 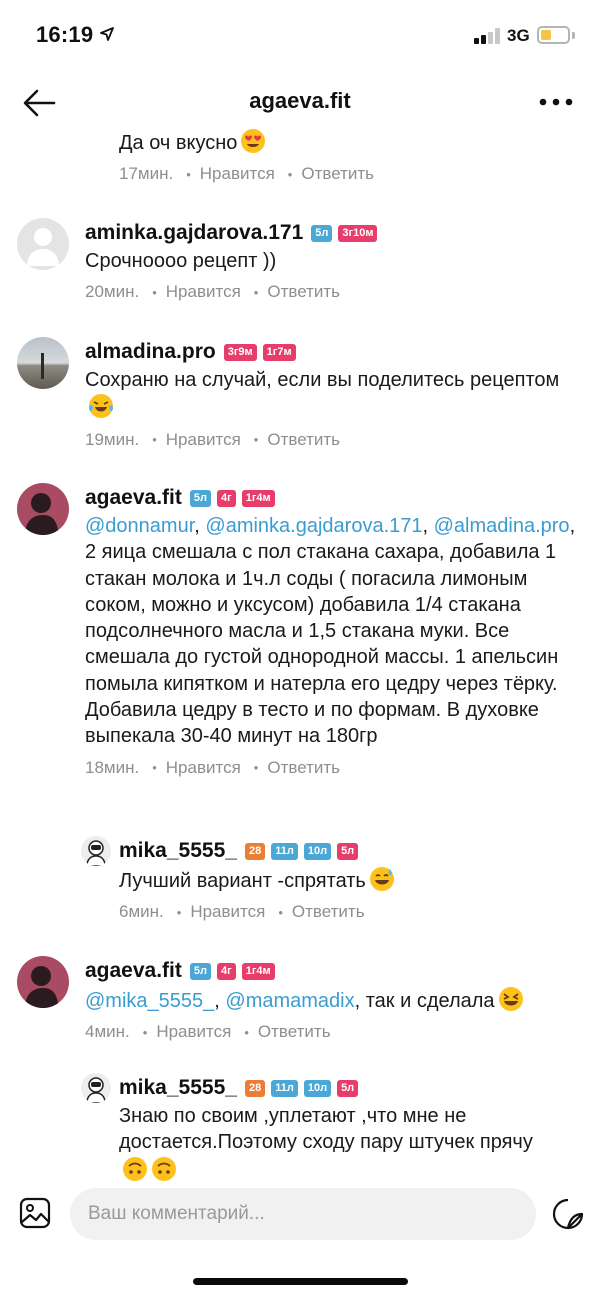 I want to click on badge: 1г7м, so click(x=279, y=352).